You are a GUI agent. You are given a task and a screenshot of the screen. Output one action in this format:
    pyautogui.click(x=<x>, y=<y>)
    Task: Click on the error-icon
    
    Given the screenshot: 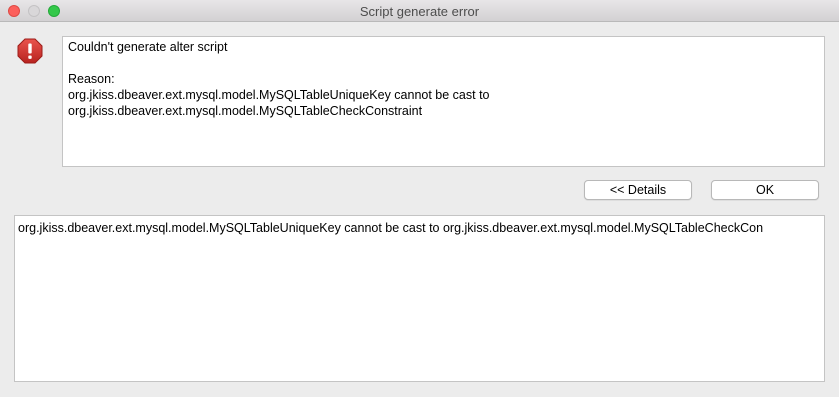 What is the action you would take?
    pyautogui.click(x=30, y=51)
    